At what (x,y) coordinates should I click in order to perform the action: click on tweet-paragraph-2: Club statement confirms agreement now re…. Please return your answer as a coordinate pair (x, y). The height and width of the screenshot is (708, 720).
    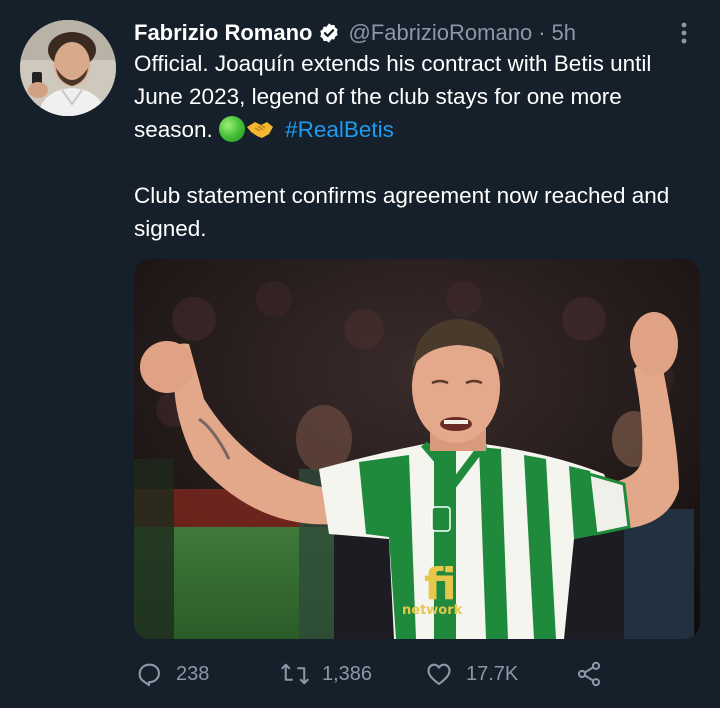
    Looking at the image, I should click on (402, 212).